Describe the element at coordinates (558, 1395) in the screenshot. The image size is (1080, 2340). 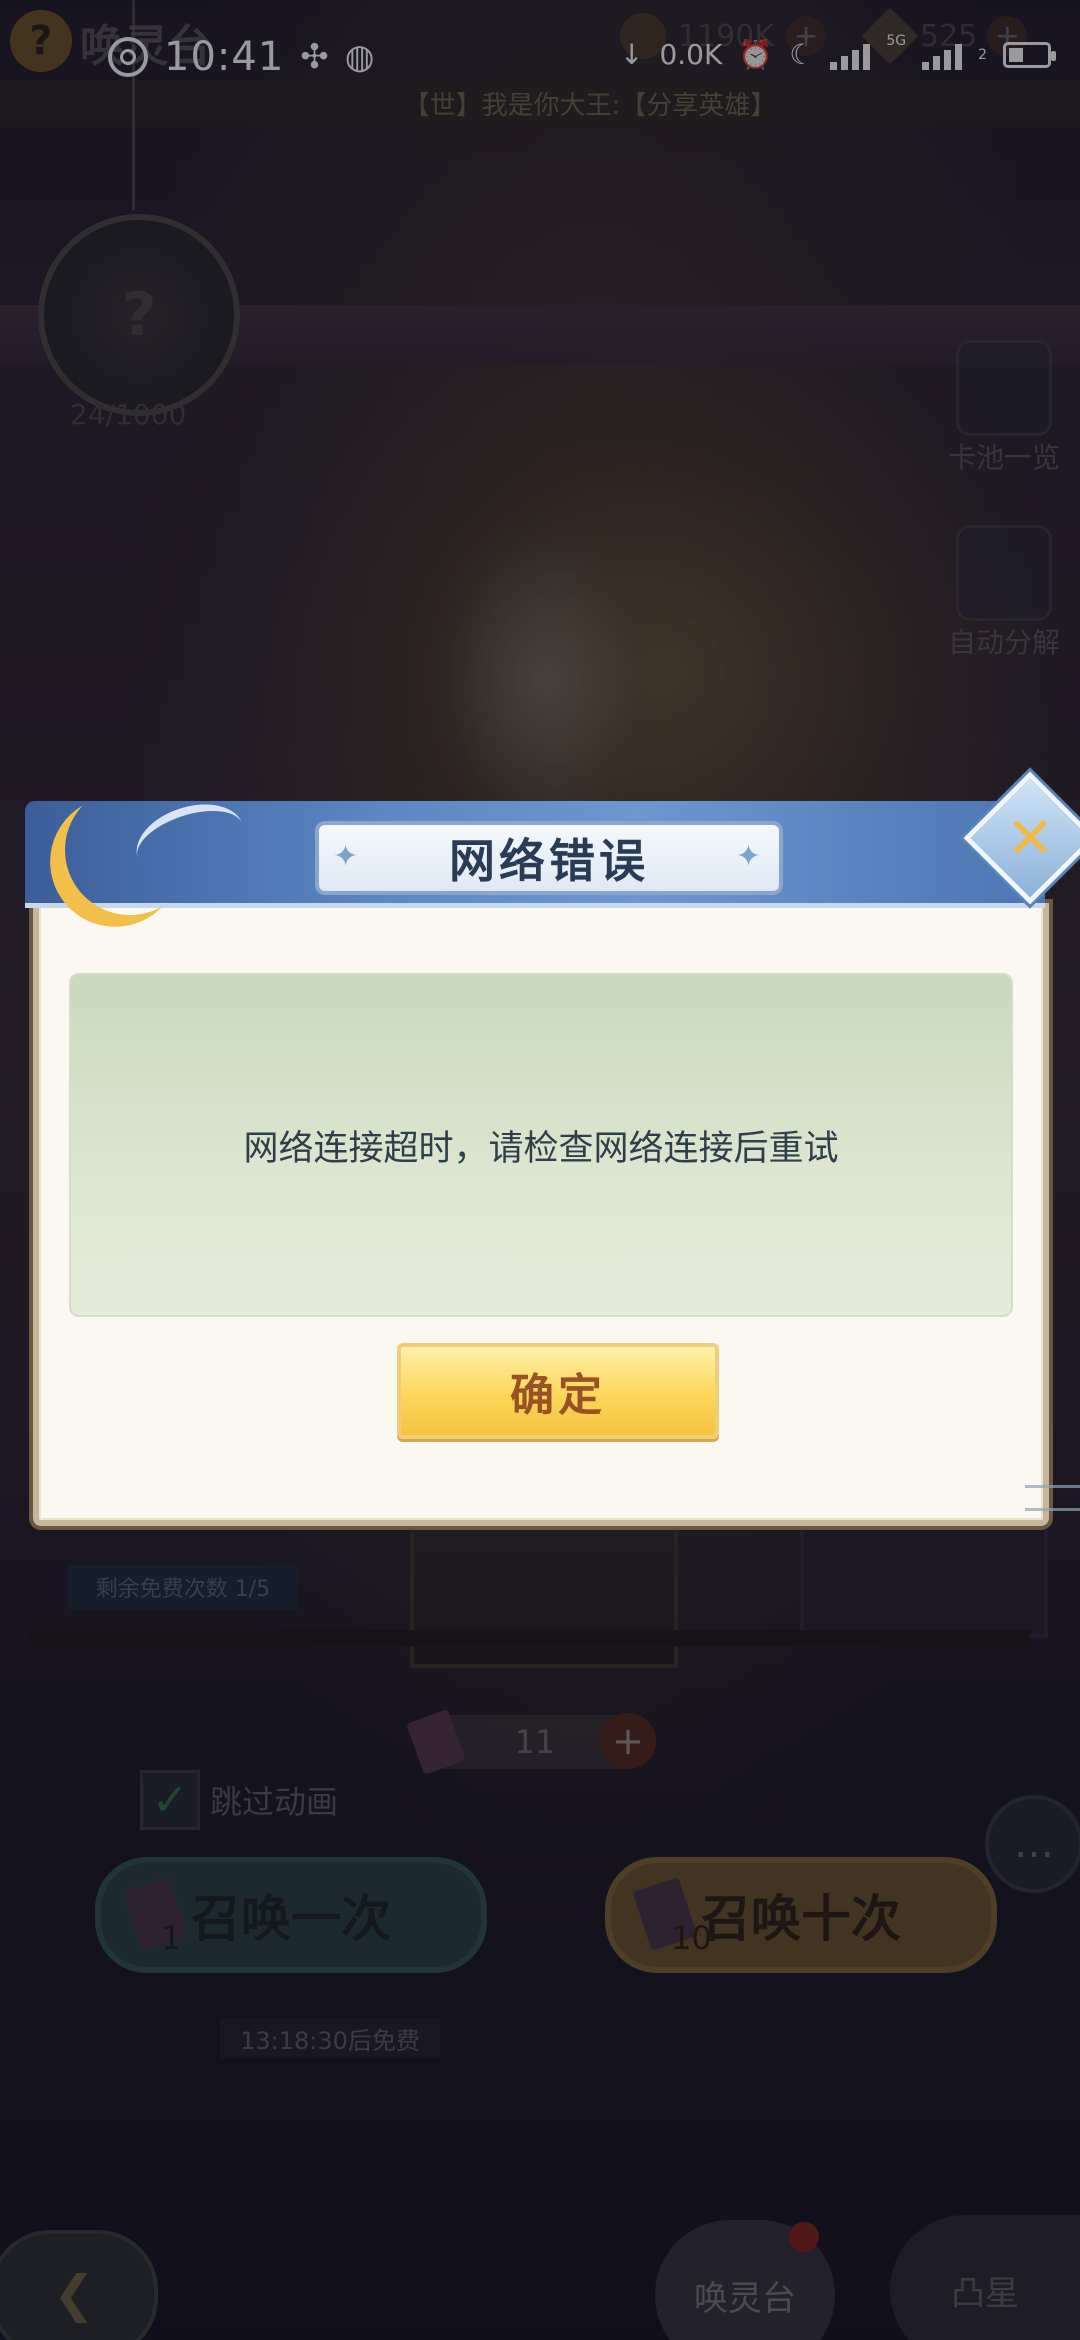
I see `confirm-label: 确定` at that location.